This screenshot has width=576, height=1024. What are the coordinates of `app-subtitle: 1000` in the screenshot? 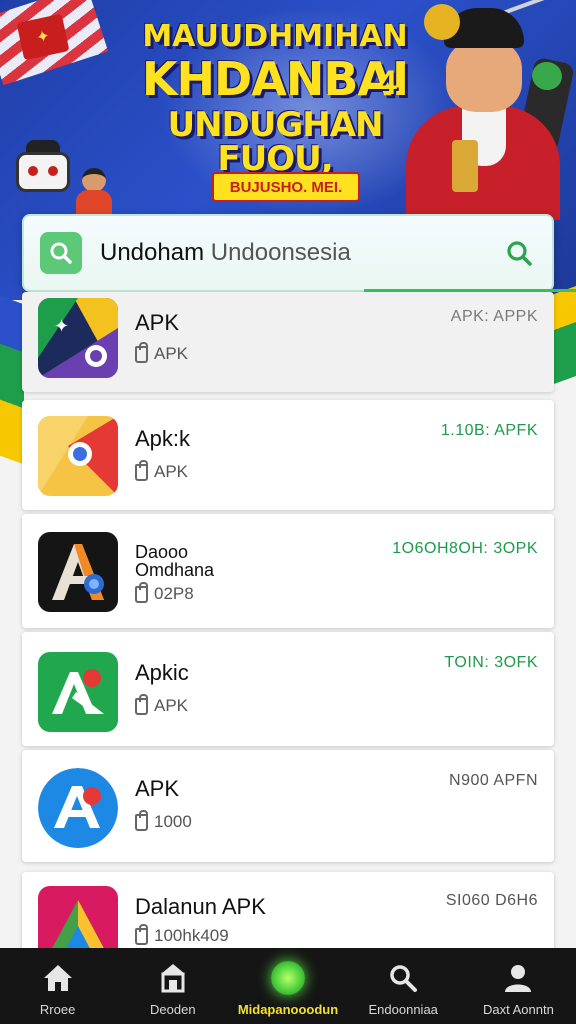 It's located at (163, 820).